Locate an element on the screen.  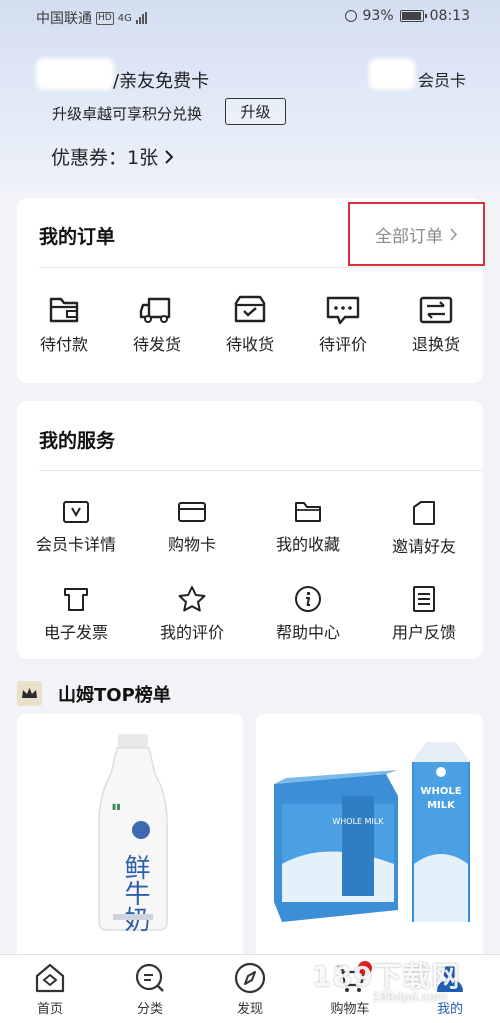
all-orders-link: 全部订单 is located at coordinates (416, 234).